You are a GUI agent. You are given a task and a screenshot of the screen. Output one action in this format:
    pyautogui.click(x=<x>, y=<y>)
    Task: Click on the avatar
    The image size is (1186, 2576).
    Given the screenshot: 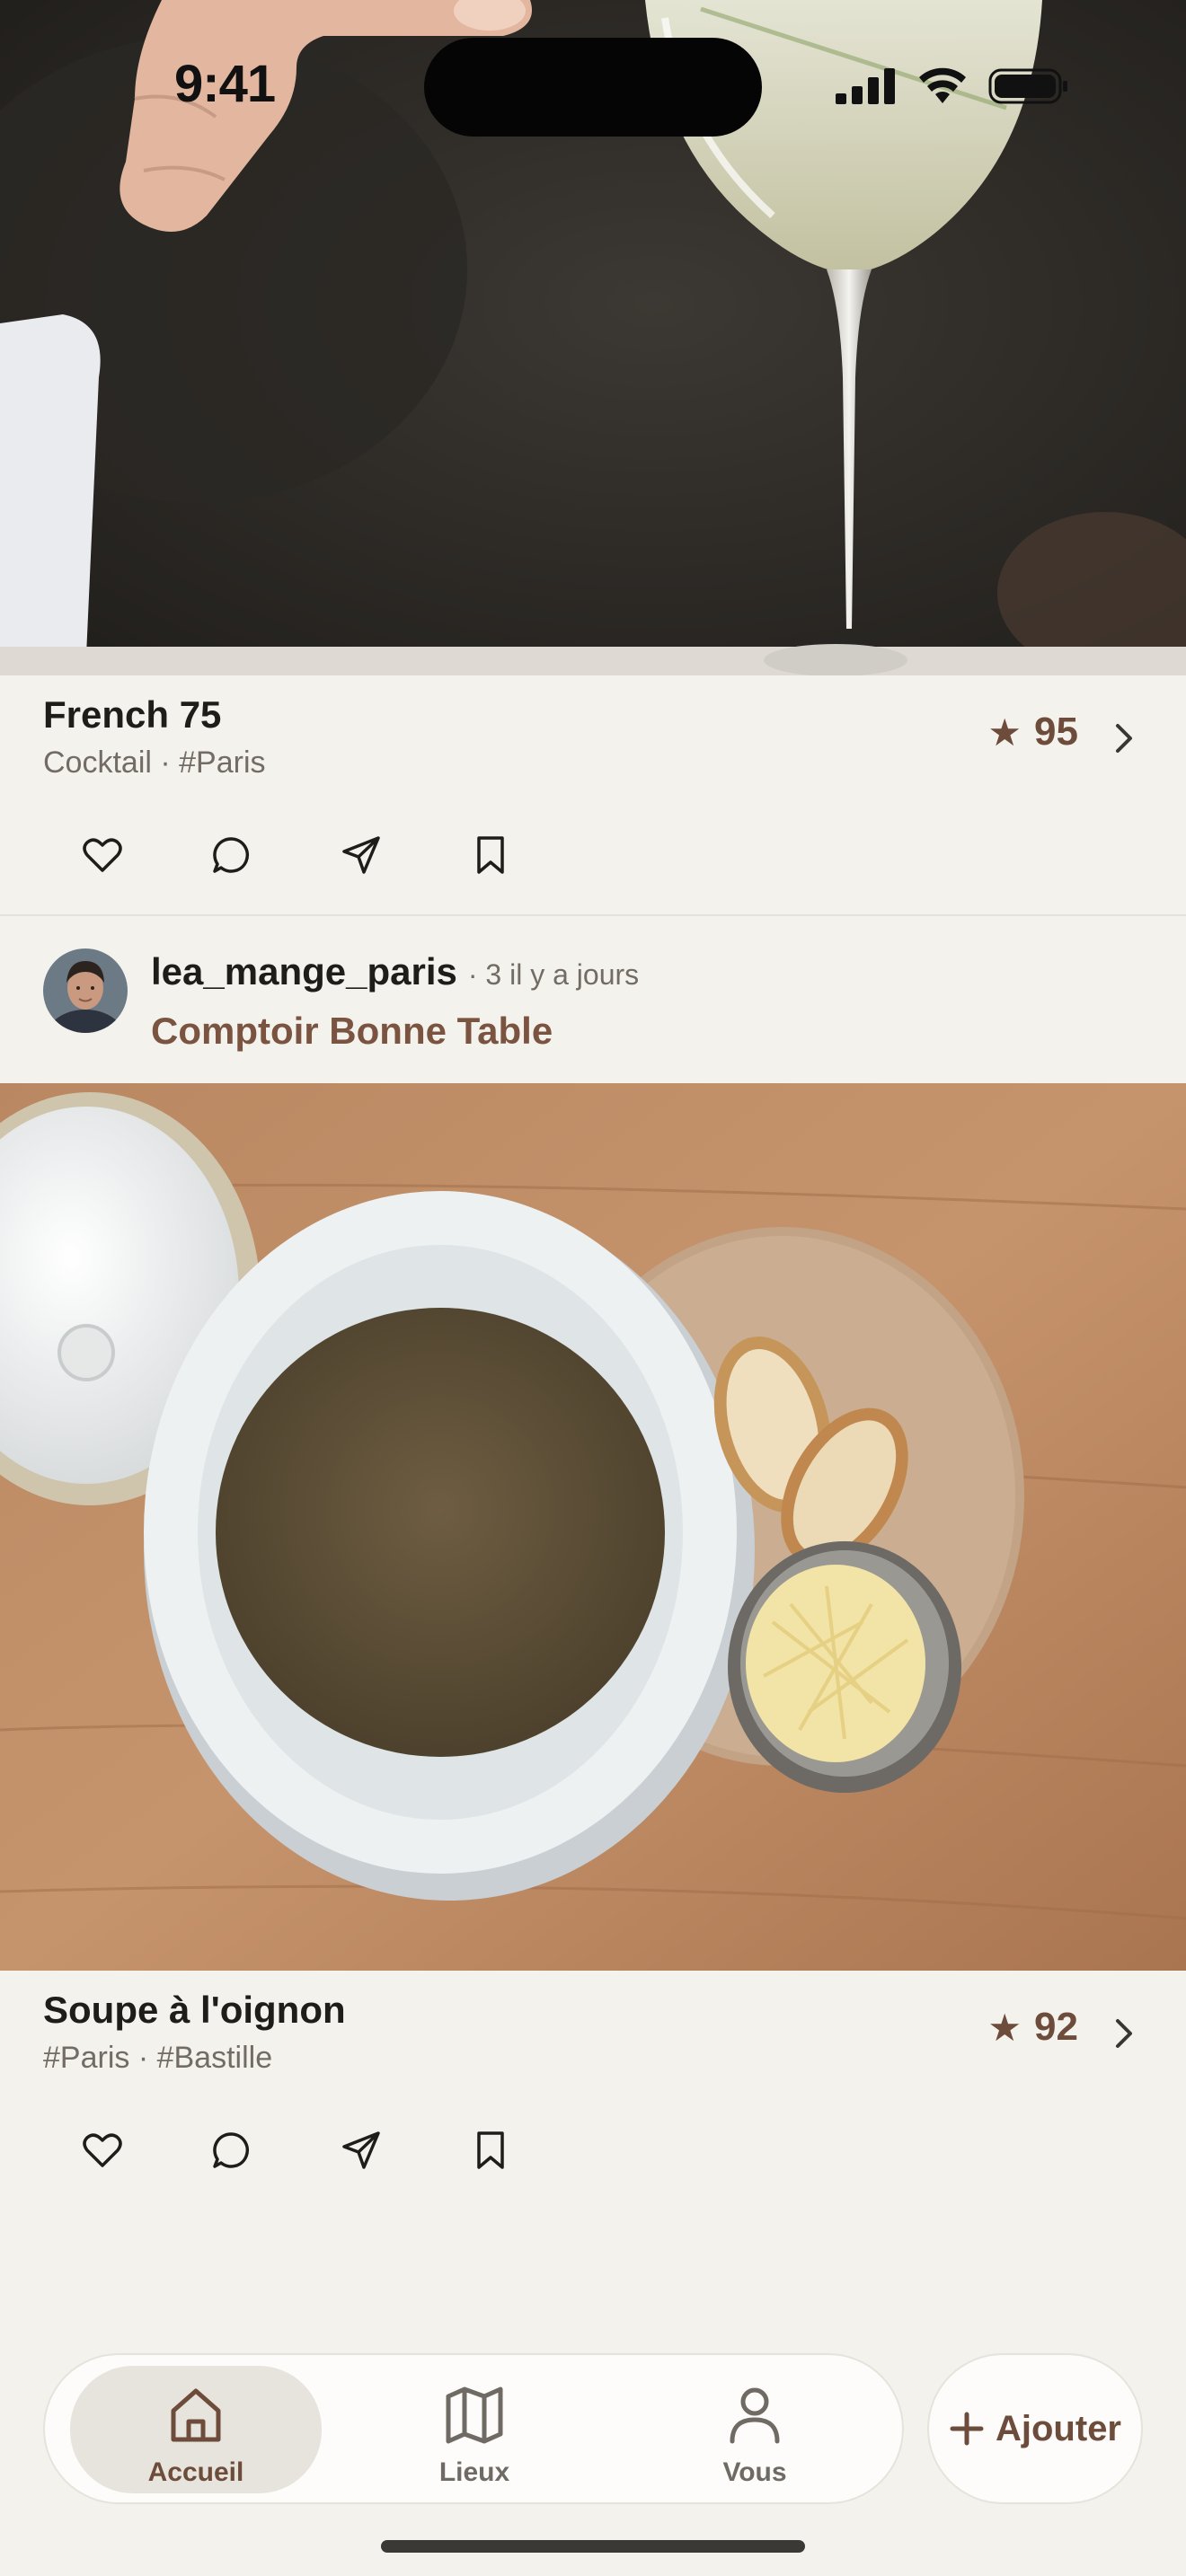 What is the action you would take?
    pyautogui.click(x=85, y=990)
    